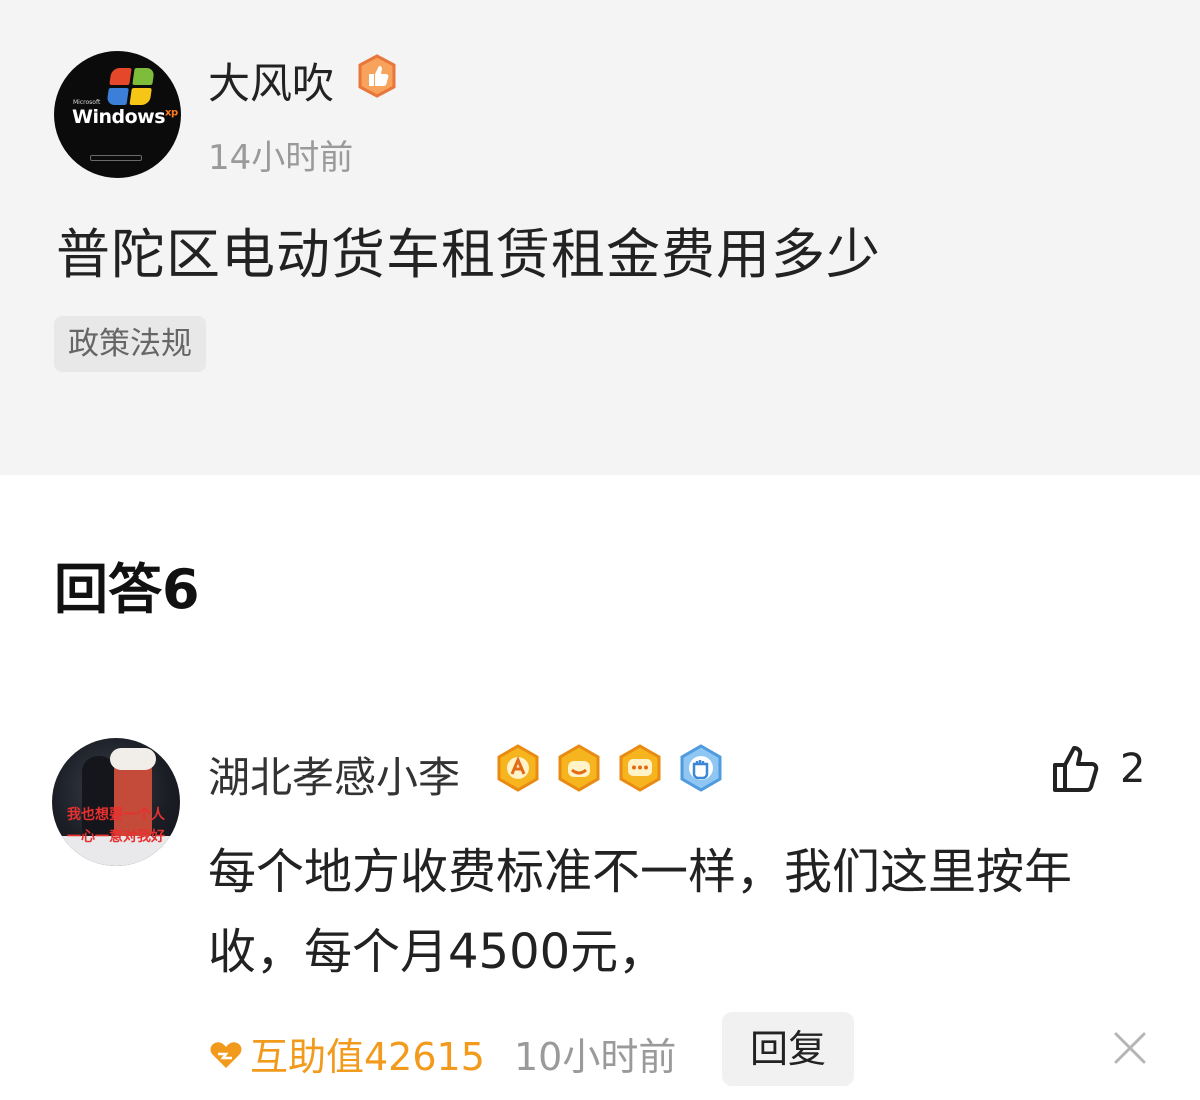  What do you see at coordinates (701, 768) in the screenshot?
I see `fist-badge-icon` at bounding box center [701, 768].